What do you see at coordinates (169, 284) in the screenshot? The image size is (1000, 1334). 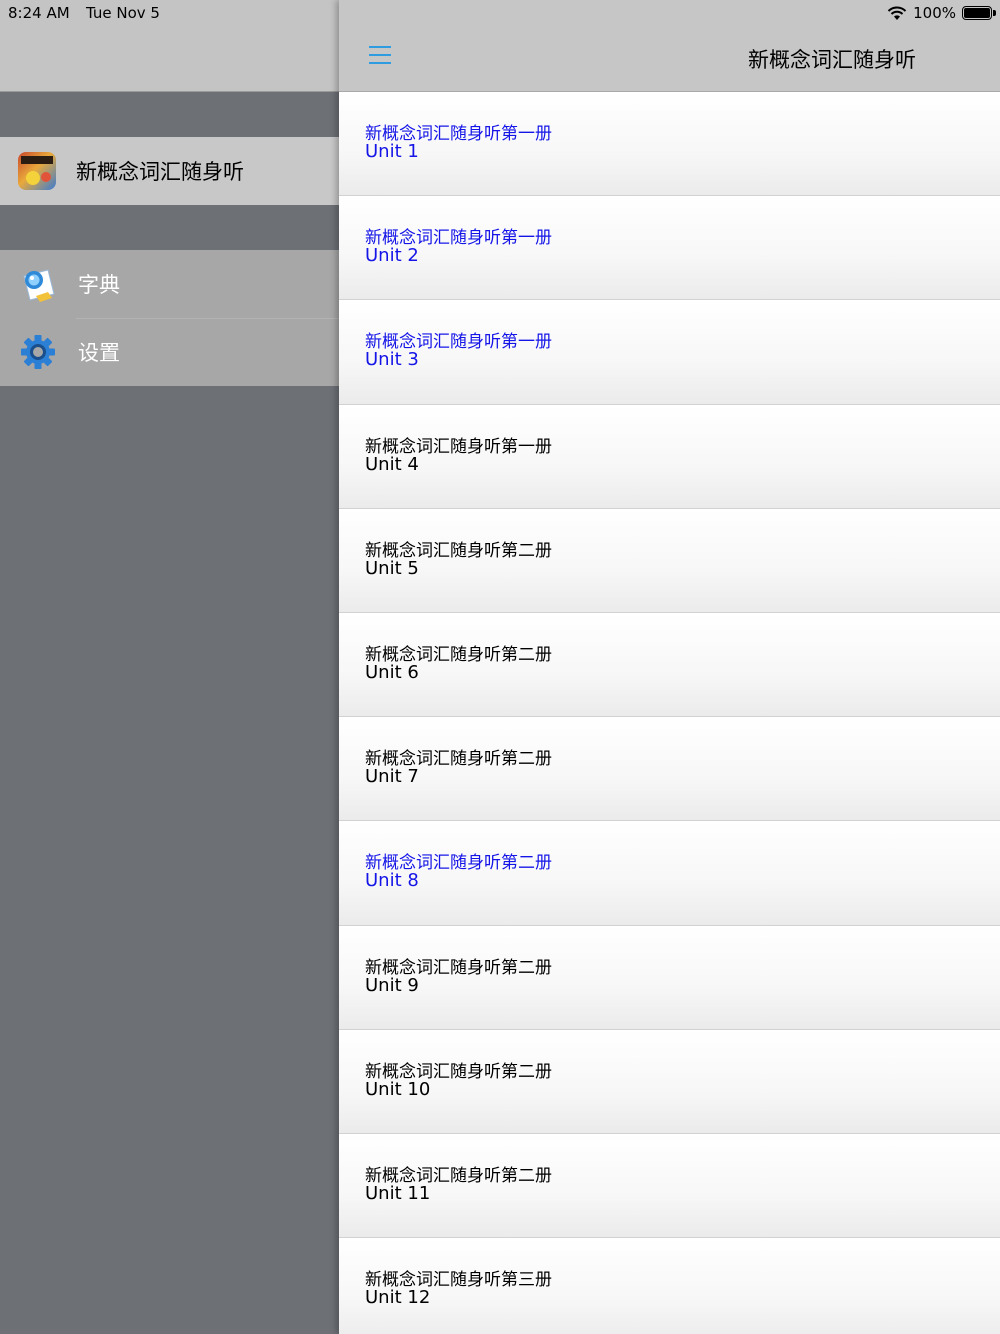 I see `sidebar-item-dictionary: 字典` at bounding box center [169, 284].